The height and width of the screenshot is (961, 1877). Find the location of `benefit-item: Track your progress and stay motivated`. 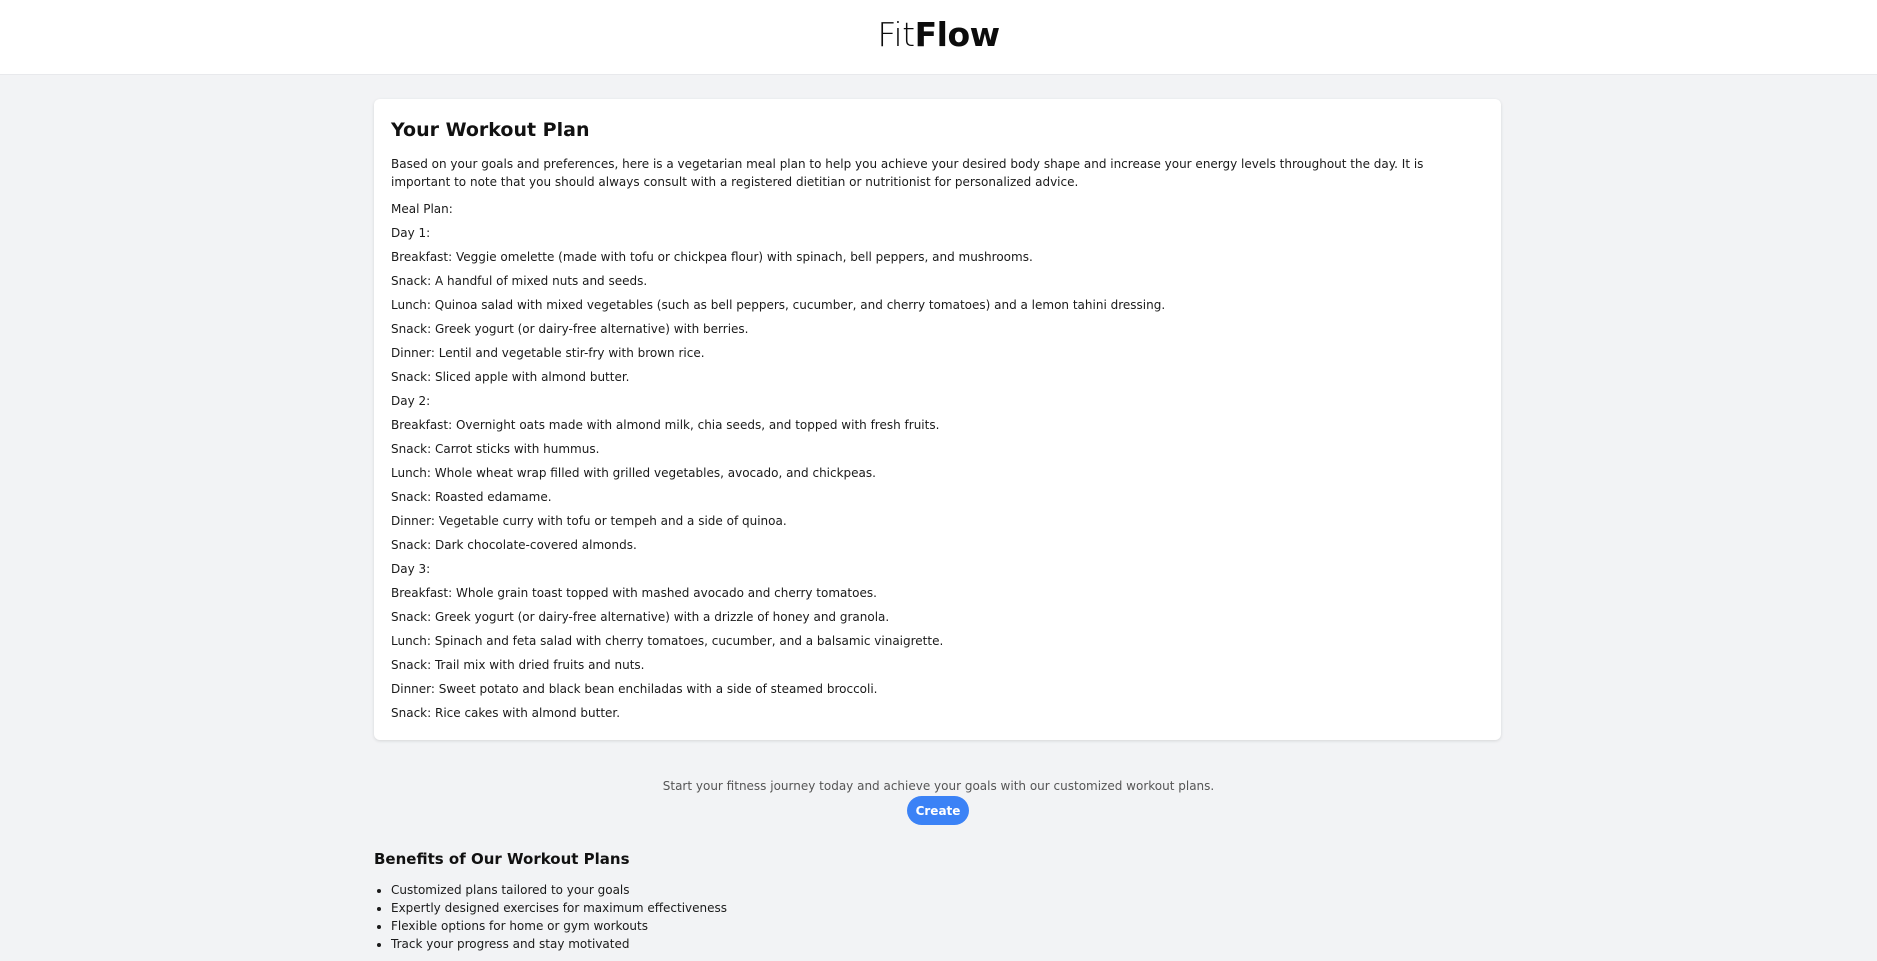

benefit-item: Track your progress and stay motivated is located at coordinates (782, 944).